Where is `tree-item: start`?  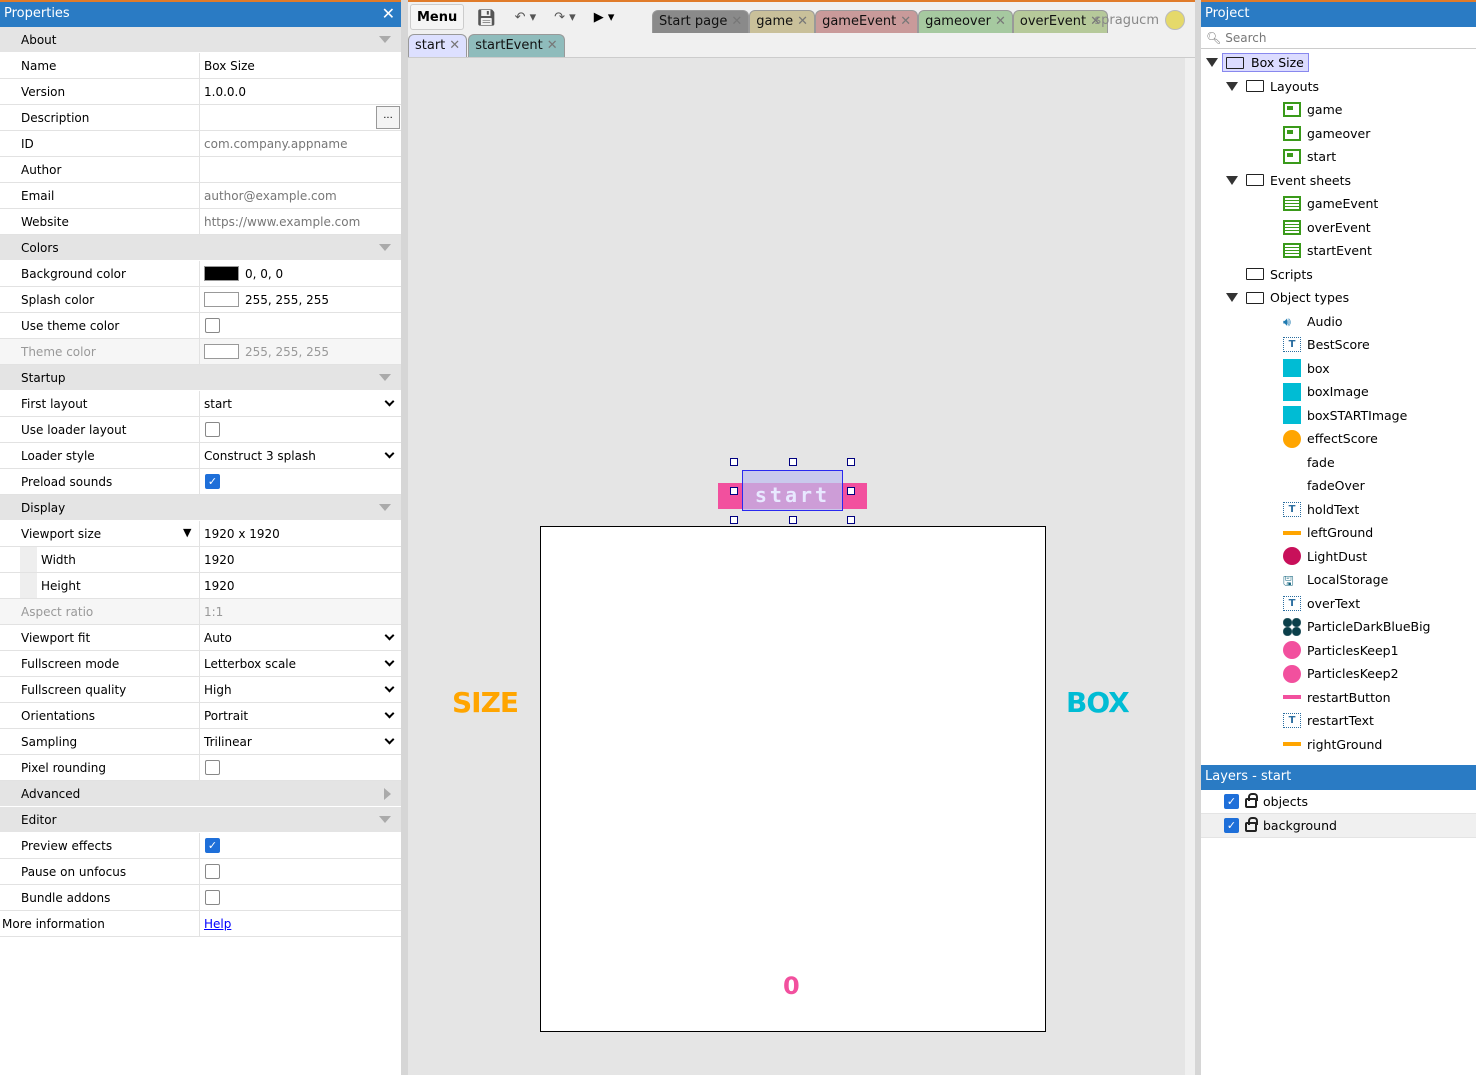 tree-item: start is located at coordinates (1338, 157).